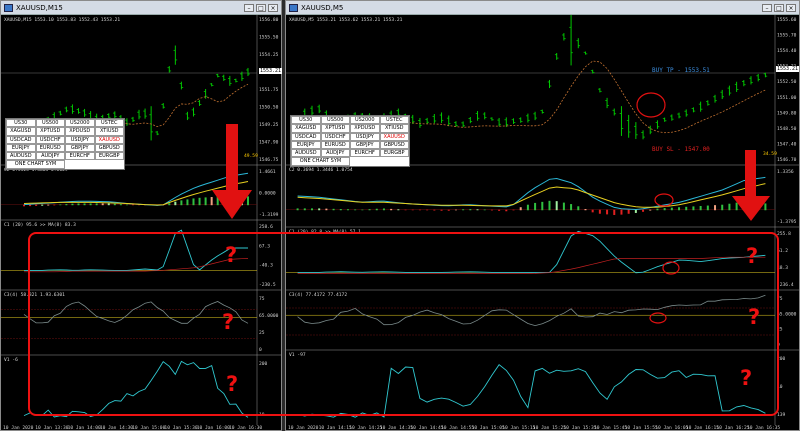 The image size is (800, 431). I want to click on macd-header: C2 0.3694 1.3446 1.0754, so click(321, 170).